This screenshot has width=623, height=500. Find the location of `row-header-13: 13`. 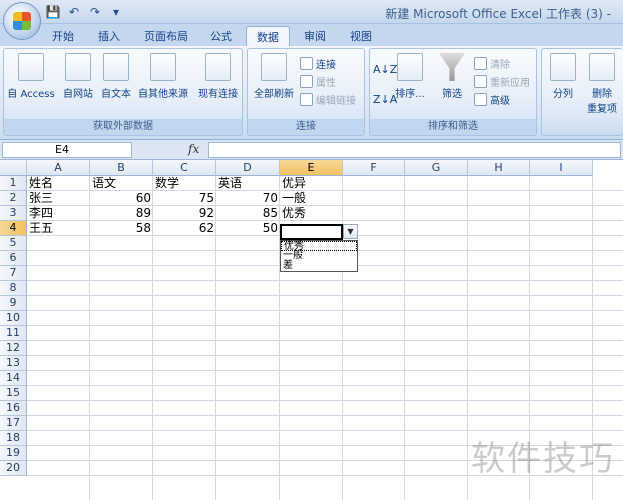

row-header-13: 13 is located at coordinates (13, 363).